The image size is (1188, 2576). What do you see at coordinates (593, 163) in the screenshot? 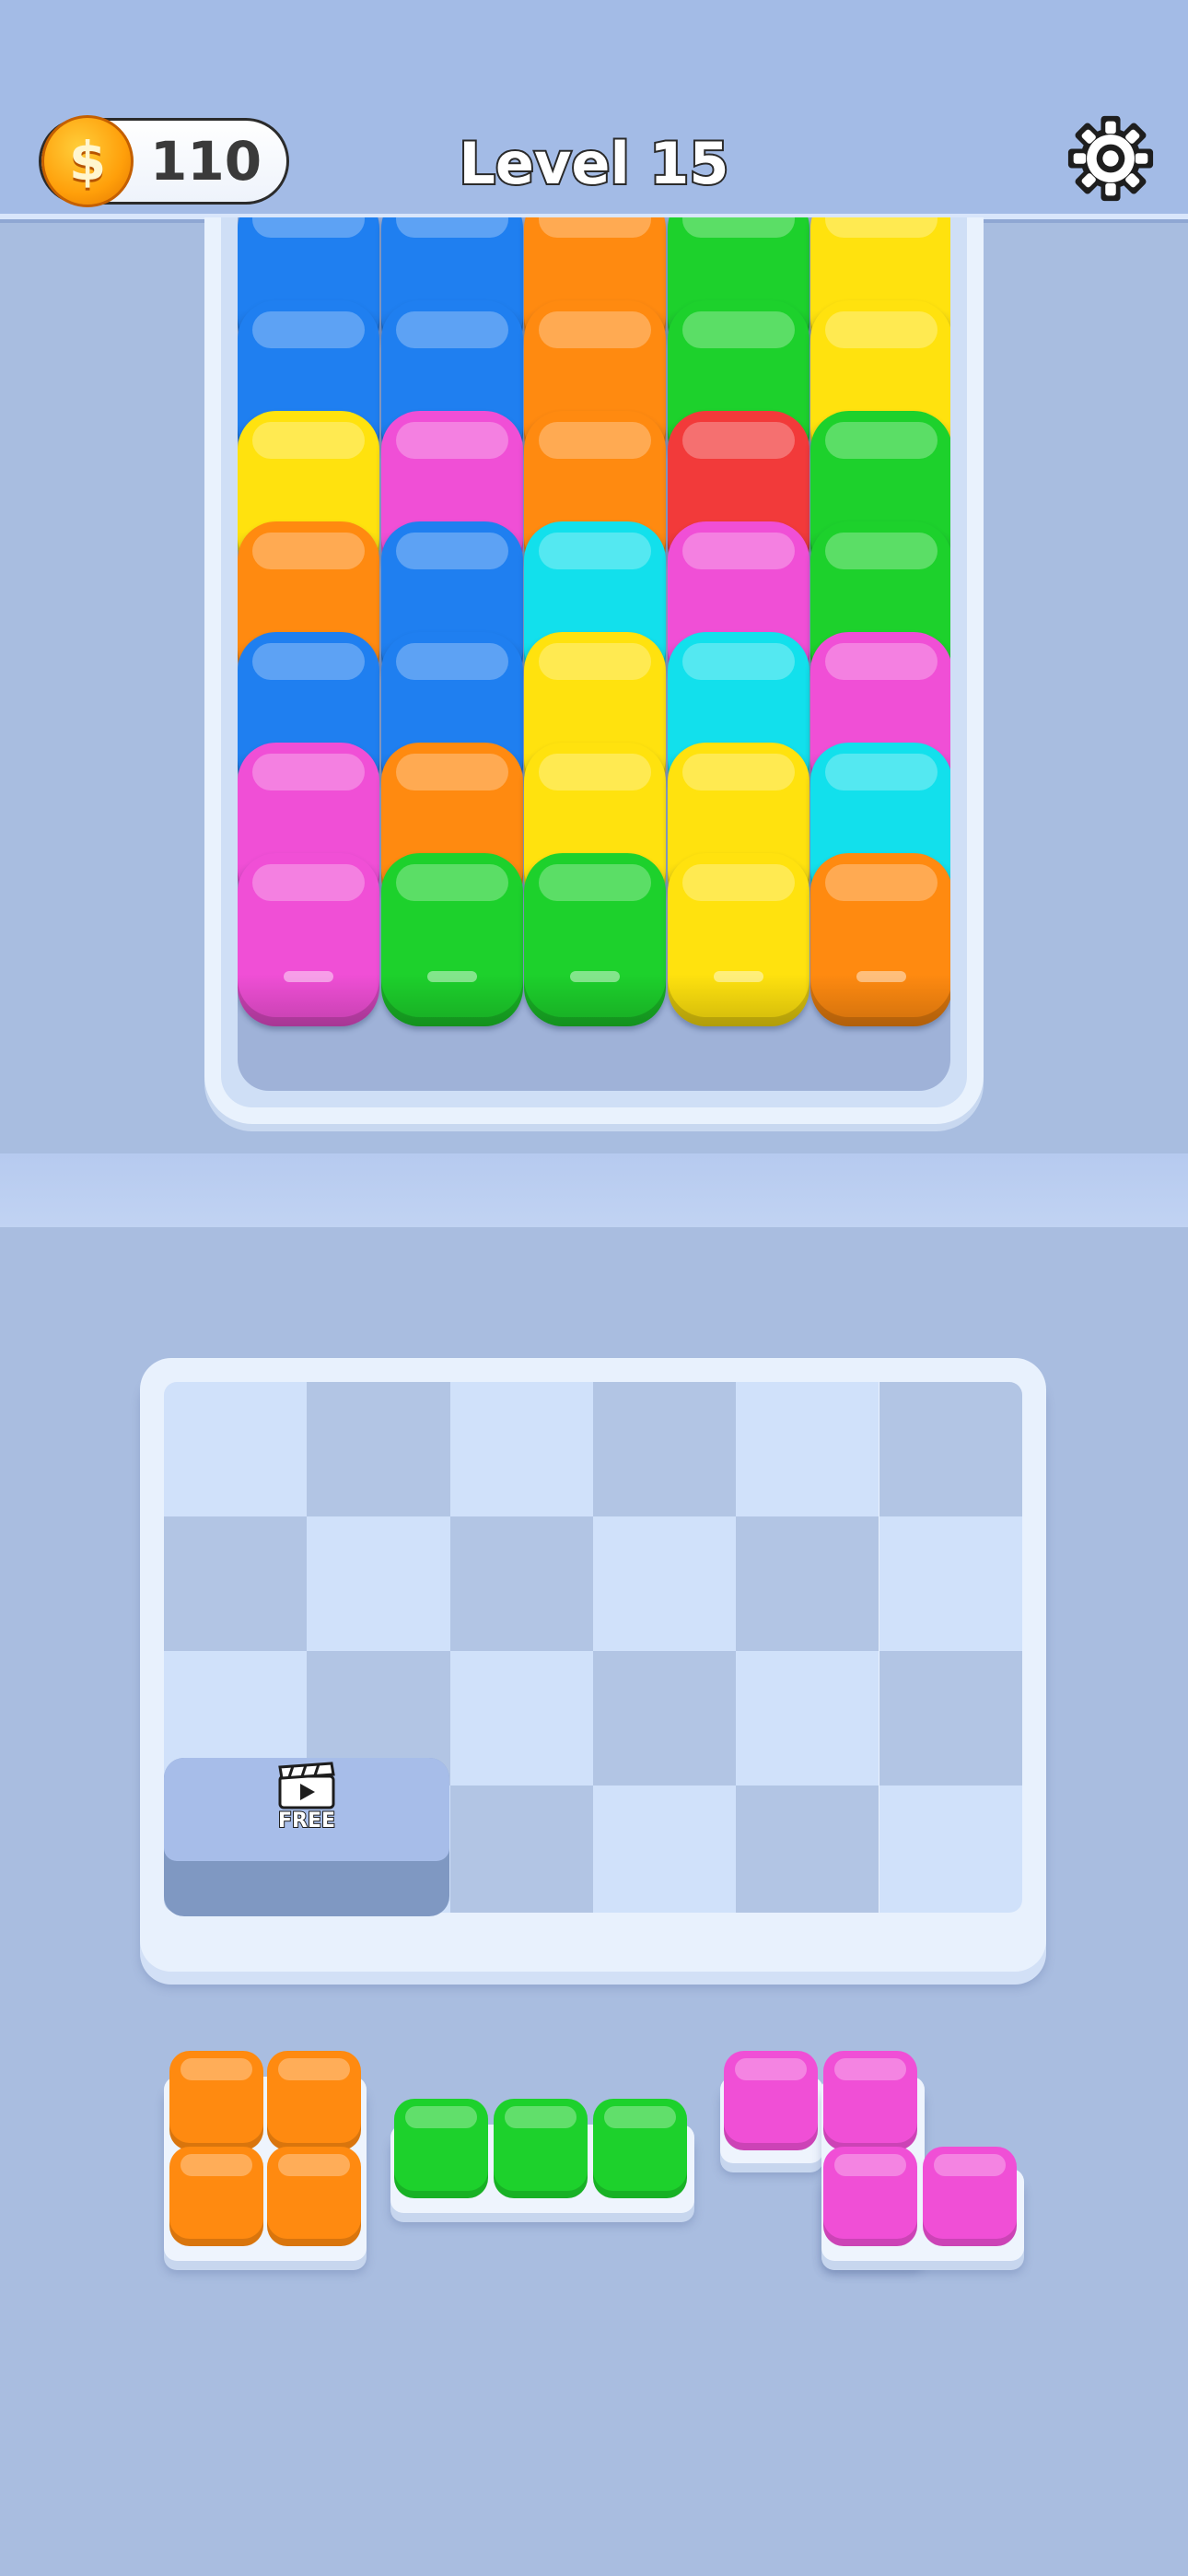
I see `level-title: Level 15` at bounding box center [593, 163].